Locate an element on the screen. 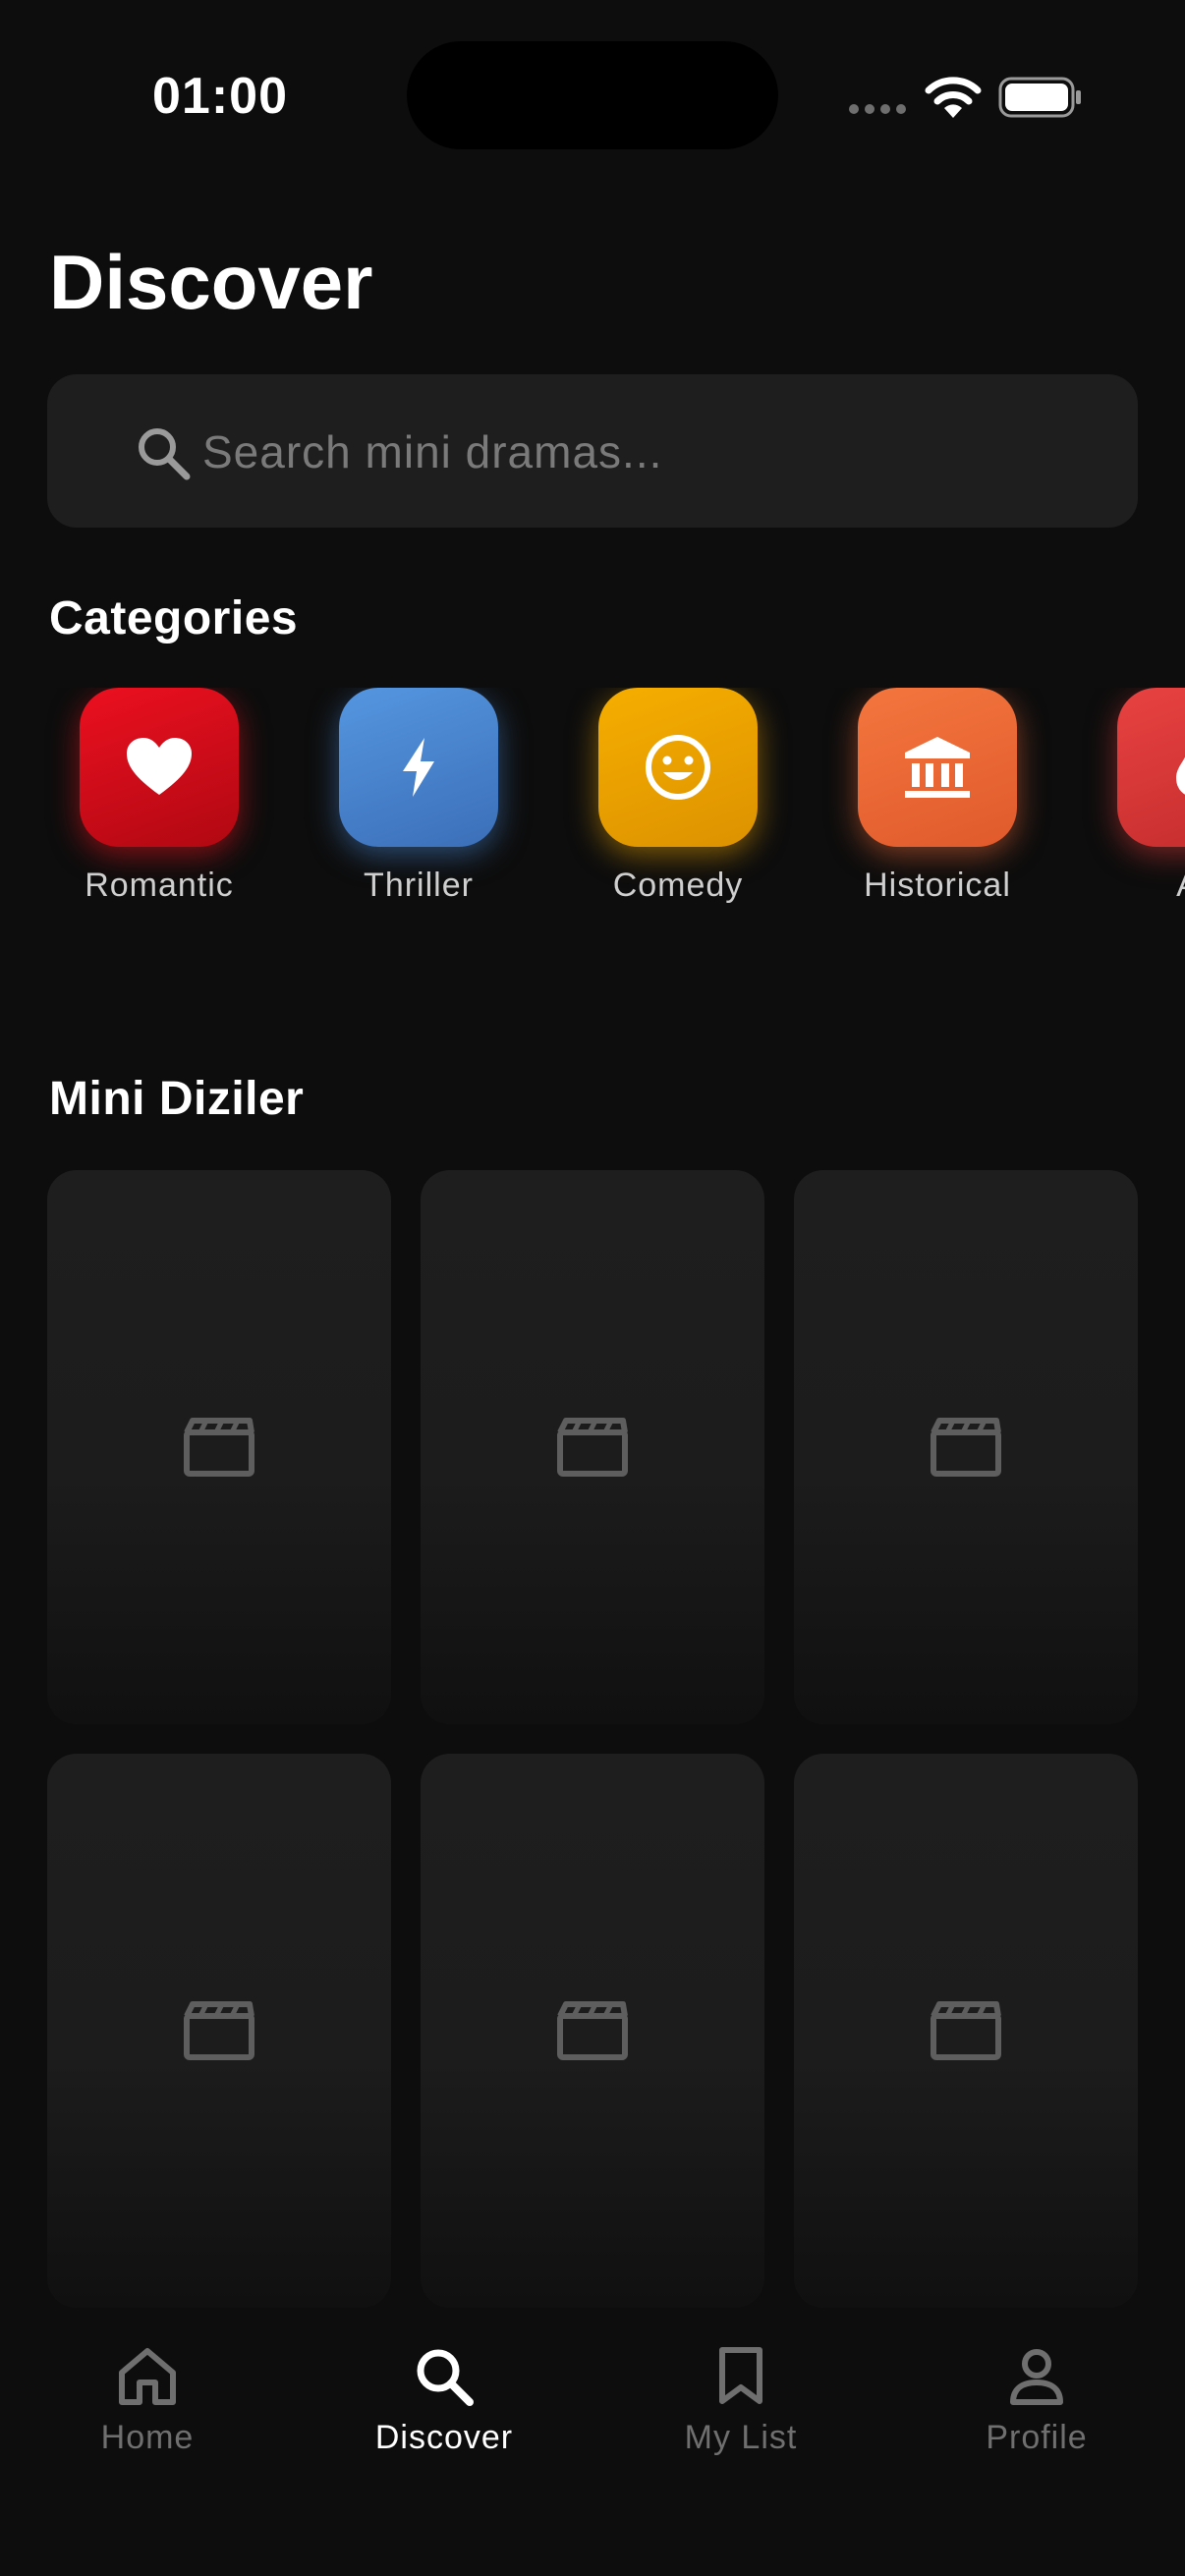 This screenshot has height=2576, width=1185. category-thriller: Thriller is located at coordinates (419, 796).